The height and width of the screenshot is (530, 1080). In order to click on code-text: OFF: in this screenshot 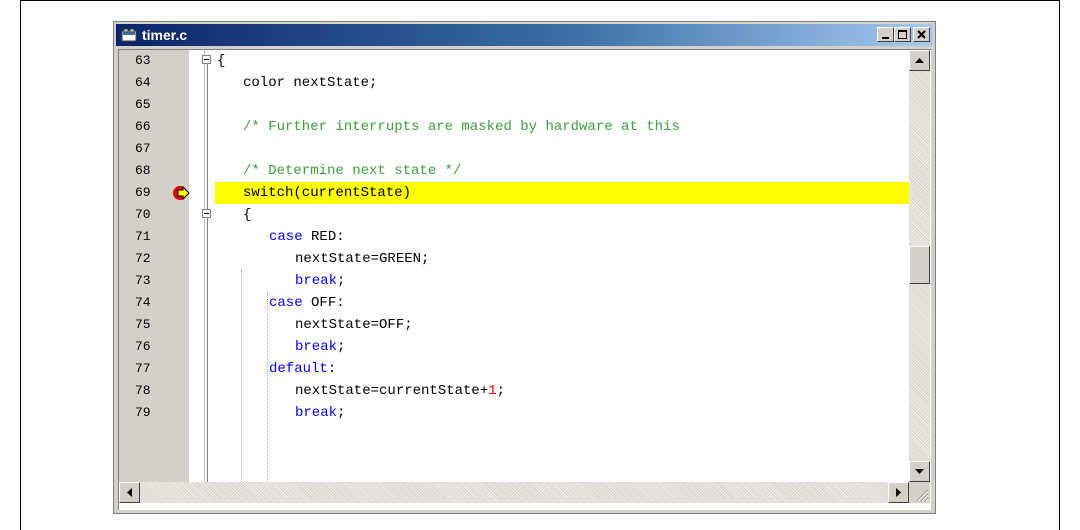, I will do `click(323, 303)`.